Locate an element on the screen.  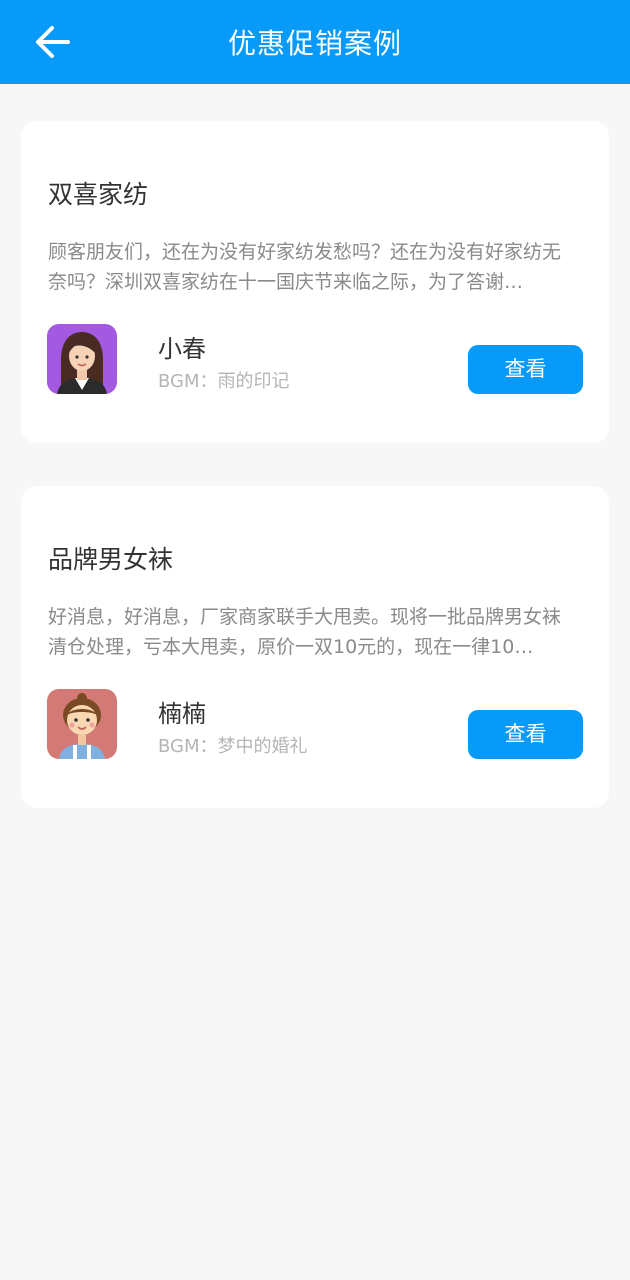
page-title: 优惠促销案例 is located at coordinates (314, 43).